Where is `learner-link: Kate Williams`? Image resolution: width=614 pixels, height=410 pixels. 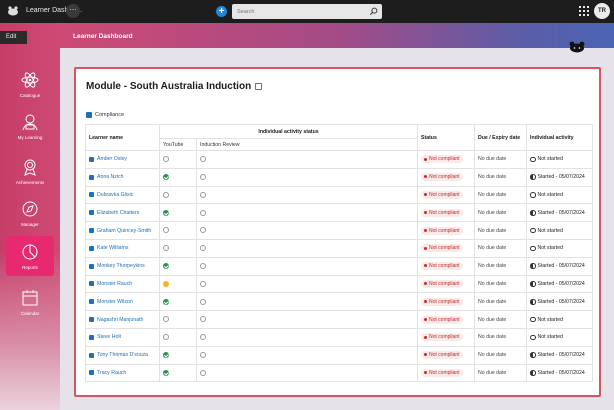
learner-link: Kate Williams is located at coordinates (122, 248).